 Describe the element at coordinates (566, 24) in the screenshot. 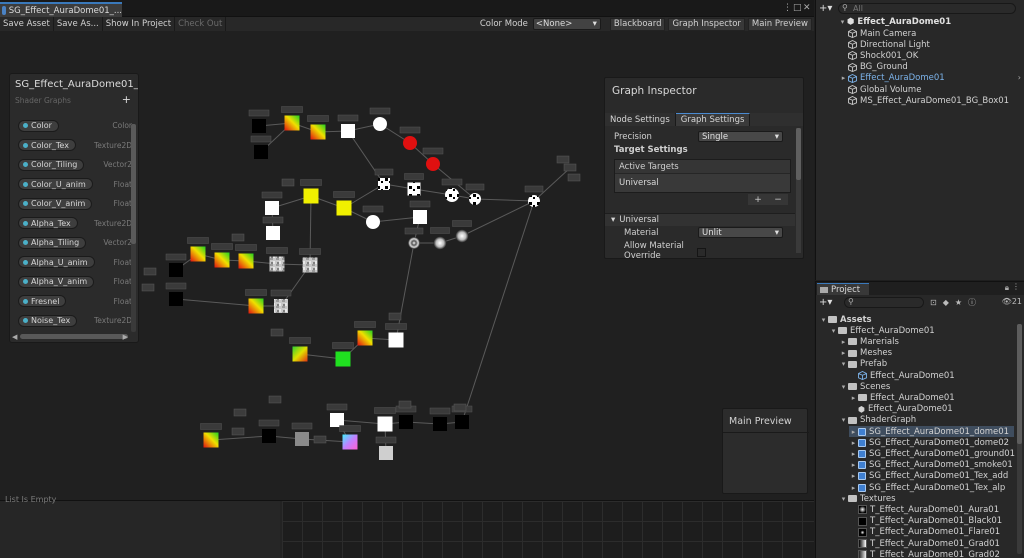

I see `color-mode-dropdown: <None> ▾` at that location.